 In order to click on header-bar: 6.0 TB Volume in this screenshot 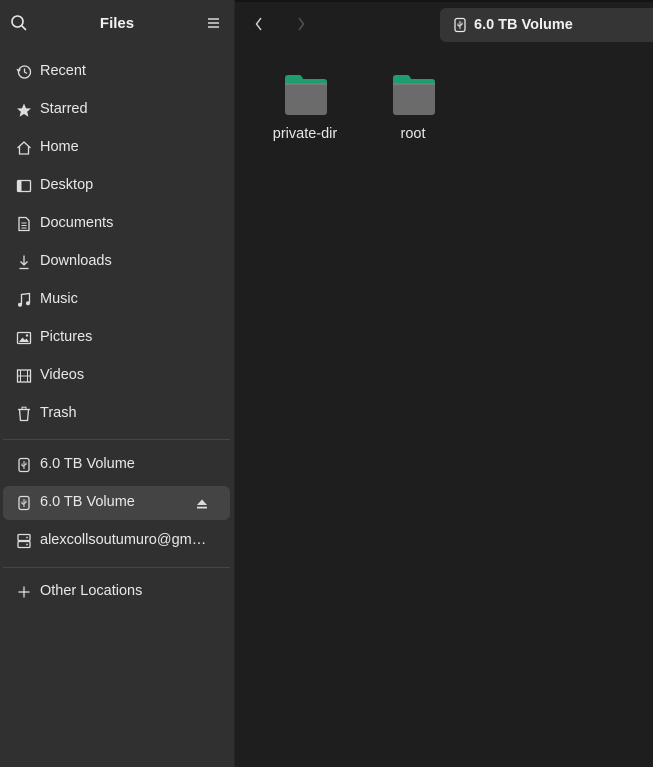, I will do `click(444, 24)`.